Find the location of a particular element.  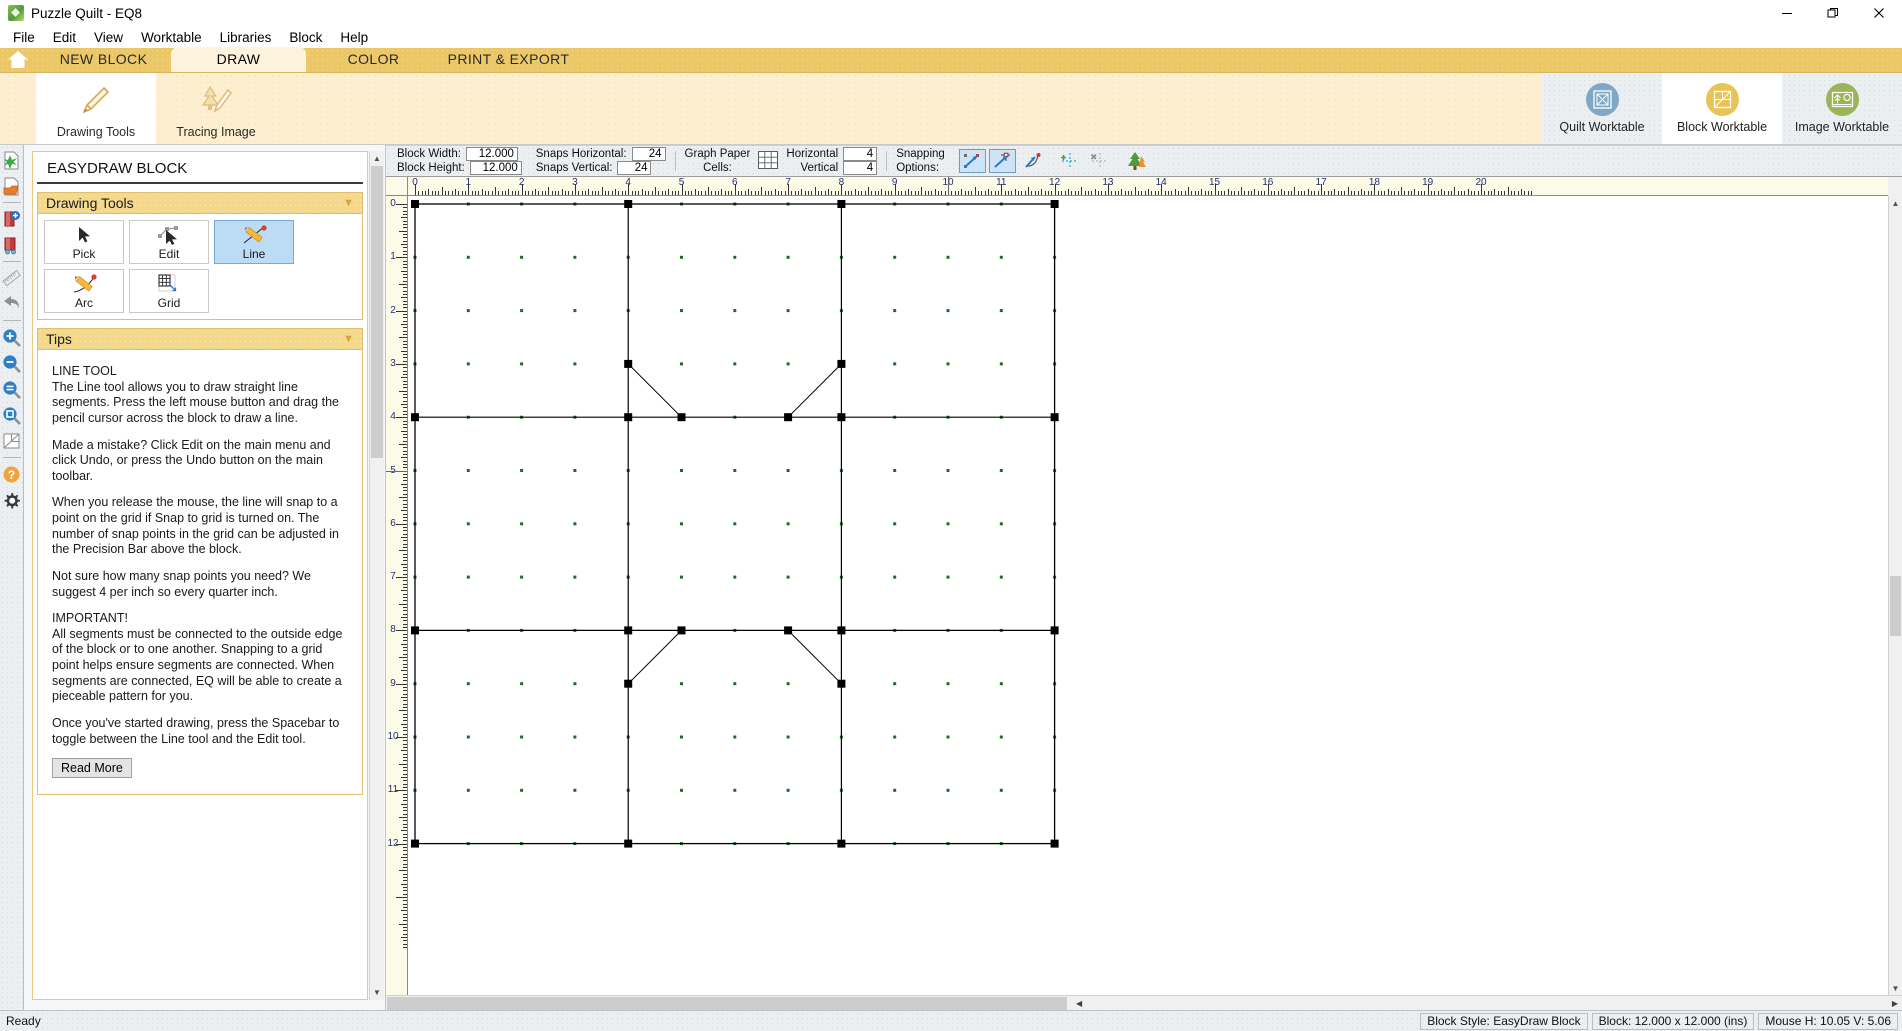

auto-fill-tree-icon is located at coordinates (1138, 161).